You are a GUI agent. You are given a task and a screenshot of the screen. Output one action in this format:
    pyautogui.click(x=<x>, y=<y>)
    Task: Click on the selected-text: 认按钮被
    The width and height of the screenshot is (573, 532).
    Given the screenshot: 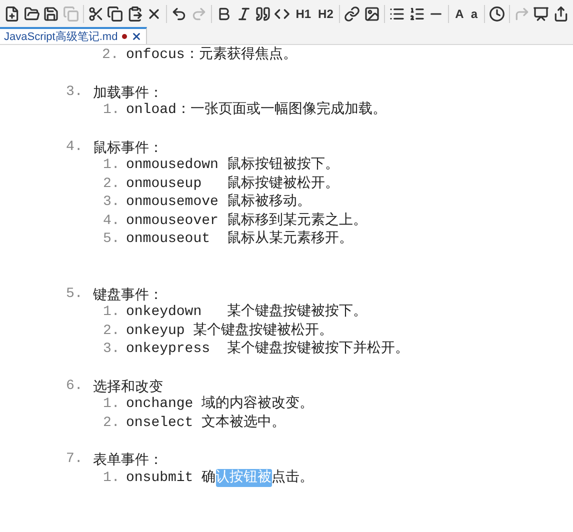 What is the action you would take?
    pyautogui.click(x=244, y=477)
    